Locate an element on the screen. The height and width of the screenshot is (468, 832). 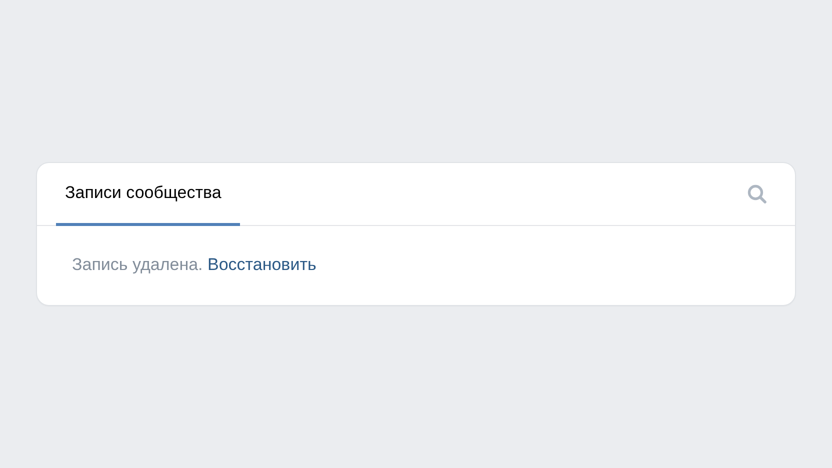
deleted-post-notice: Запись удалена. Восстановить is located at coordinates (195, 265).